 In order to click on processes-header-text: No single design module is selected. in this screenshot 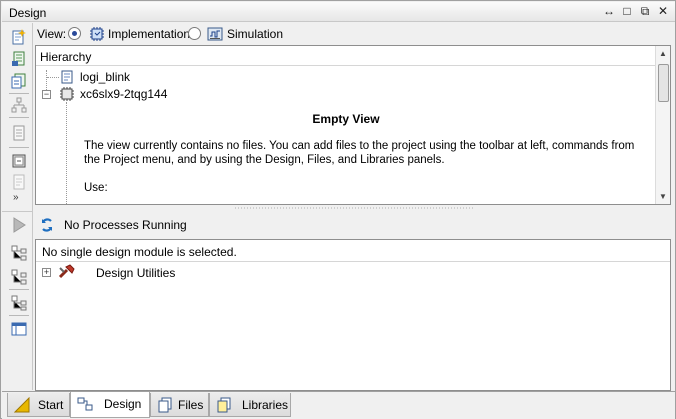, I will do `click(139, 252)`.